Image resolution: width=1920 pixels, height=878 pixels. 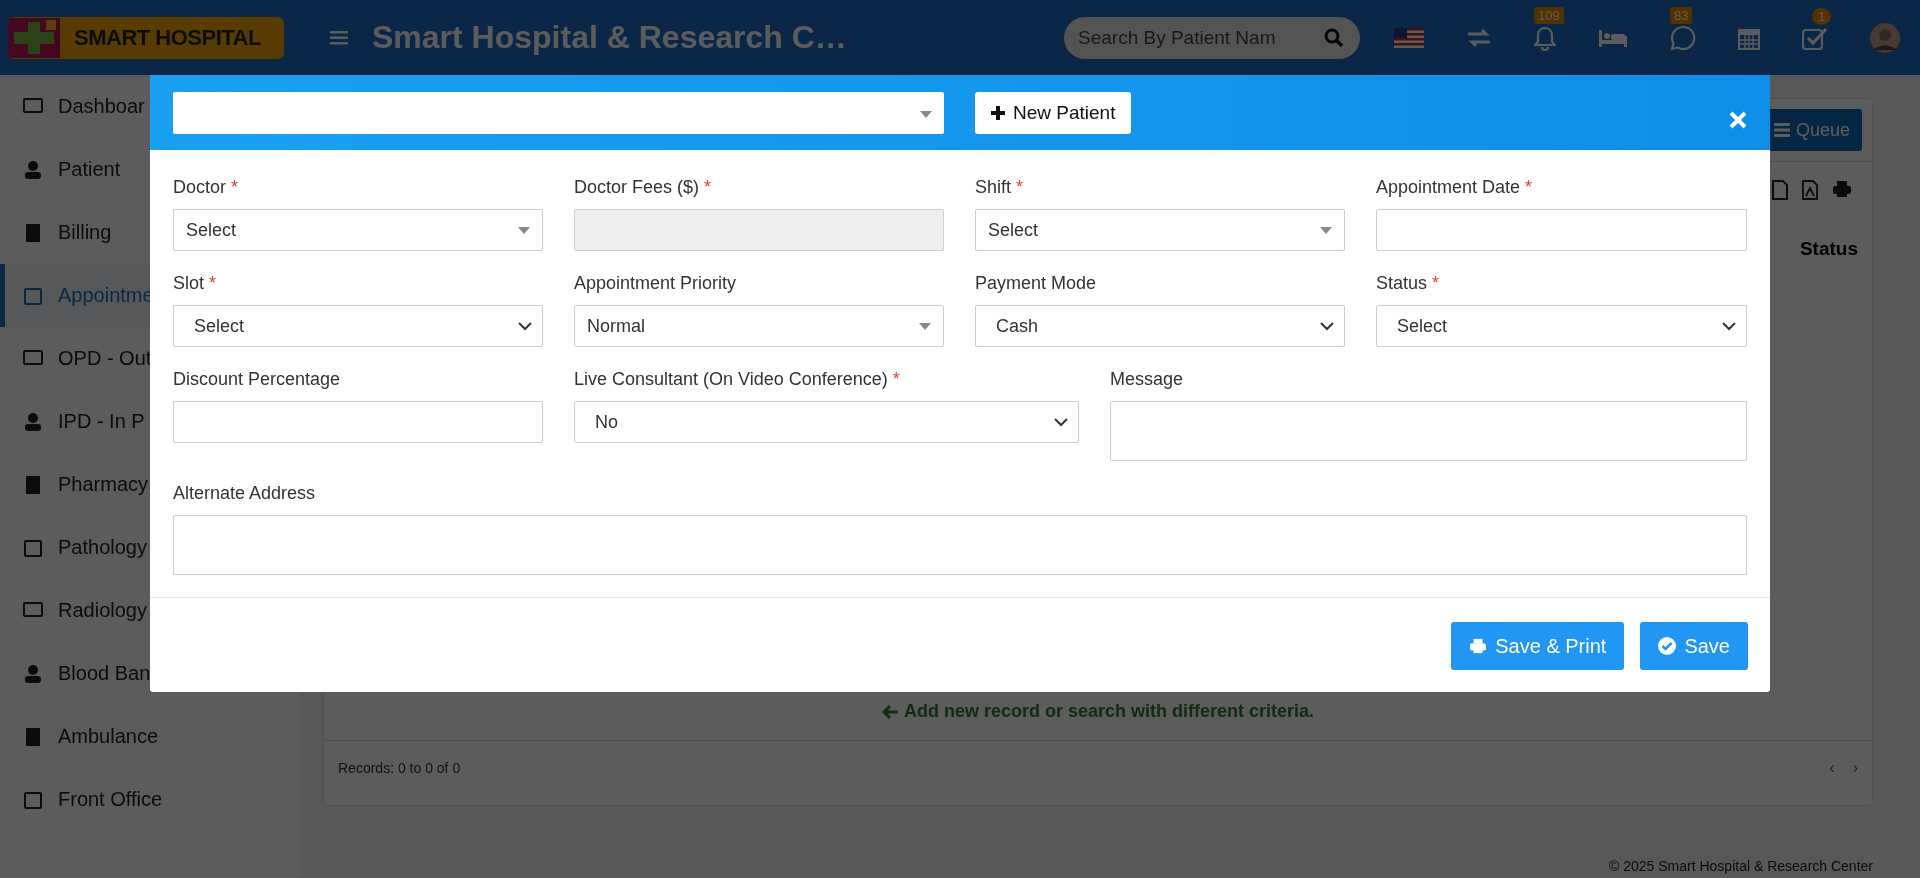 What do you see at coordinates (1408, 284) in the screenshot?
I see `field-label: Status *` at bounding box center [1408, 284].